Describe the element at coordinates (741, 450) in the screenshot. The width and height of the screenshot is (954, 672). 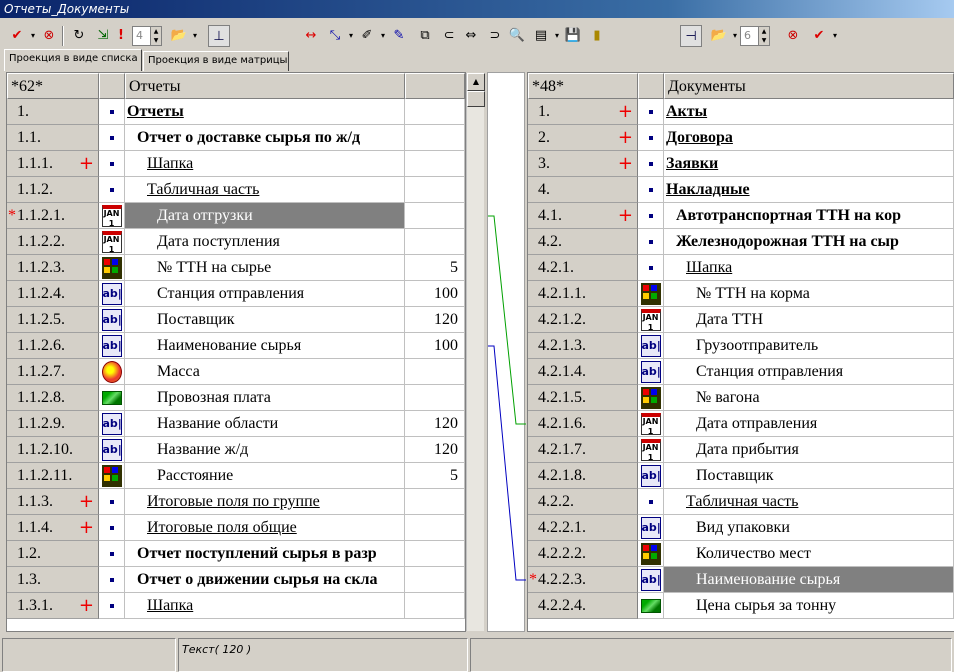
I see `tree-row: 4.2.1.7. JAN 1 Дата прибытия` at that location.